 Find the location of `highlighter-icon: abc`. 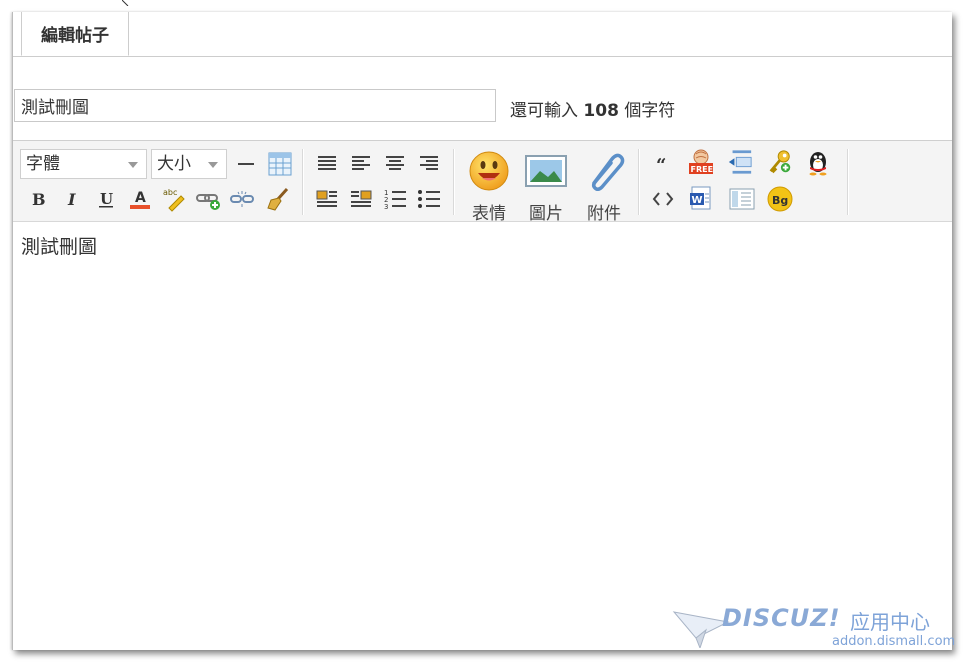

highlighter-icon: abc is located at coordinates (174, 200).